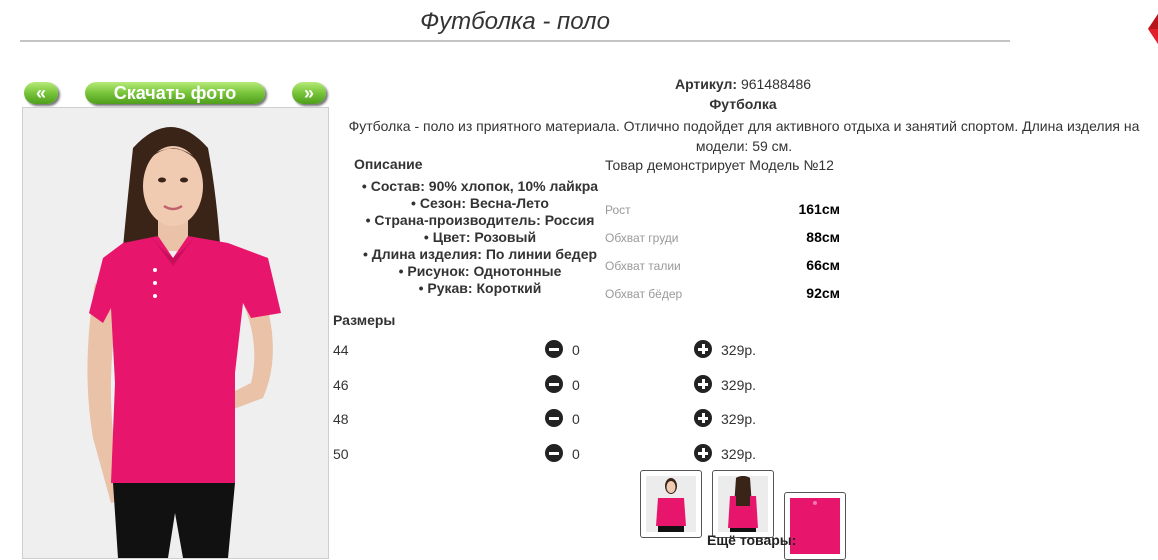 This screenshot has width=1158, height=560. Describe the element at coordinates (515, 41) in the screenshot. I see `title-divider` at that location.